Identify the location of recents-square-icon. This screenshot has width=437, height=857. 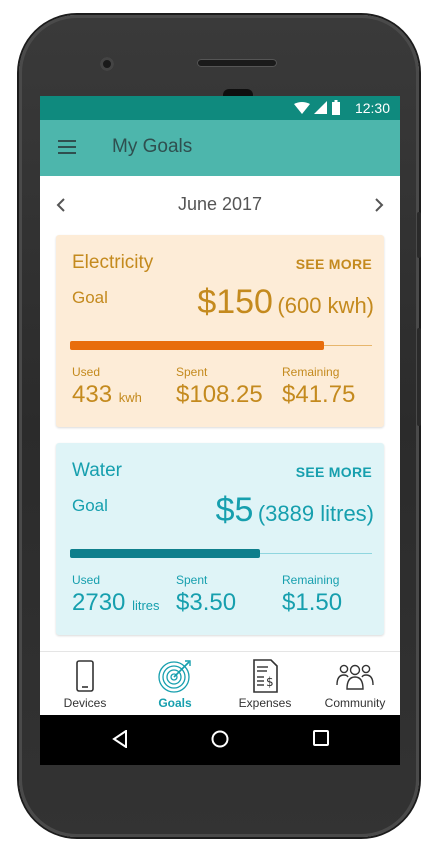
(321, 738).